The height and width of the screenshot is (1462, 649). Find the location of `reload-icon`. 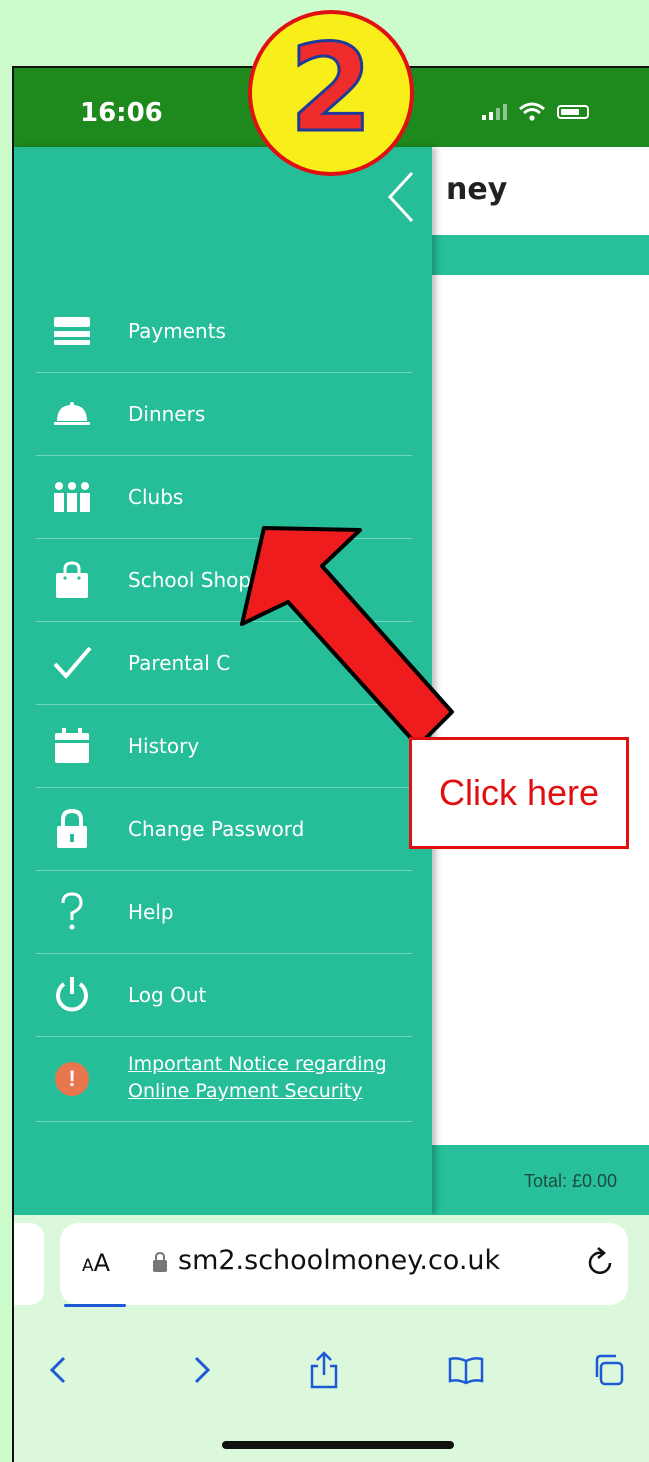

reload-icon is located at coordinates (601, 1262).